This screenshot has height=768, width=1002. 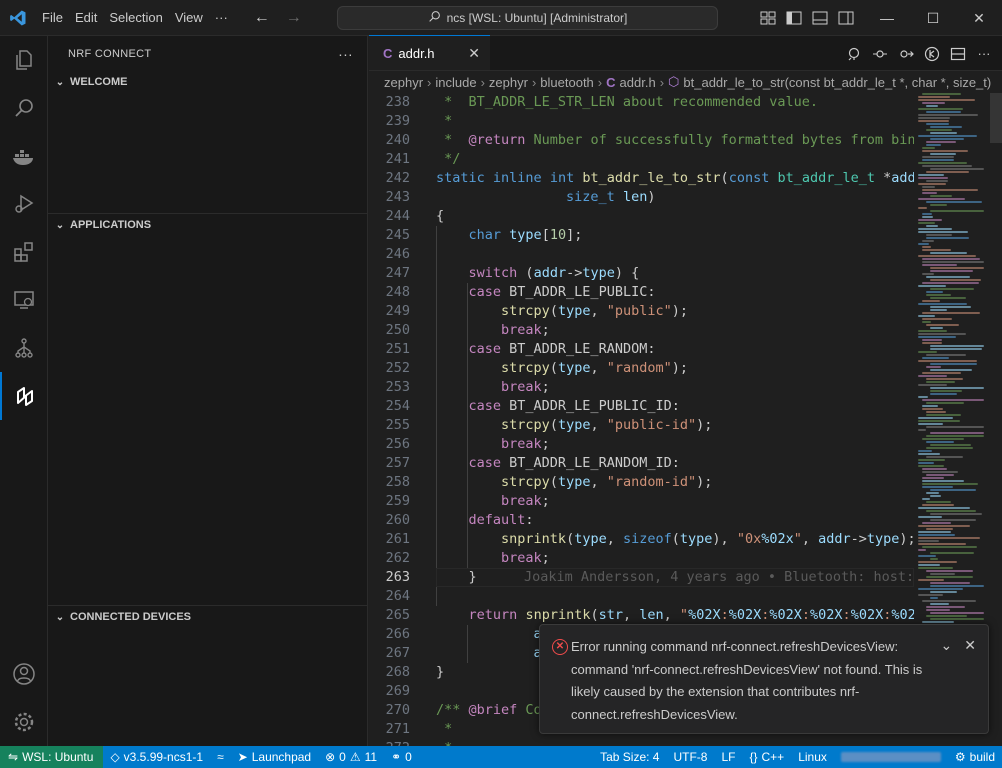 I want to click on line-number: 257, so click(x=397, y=463).